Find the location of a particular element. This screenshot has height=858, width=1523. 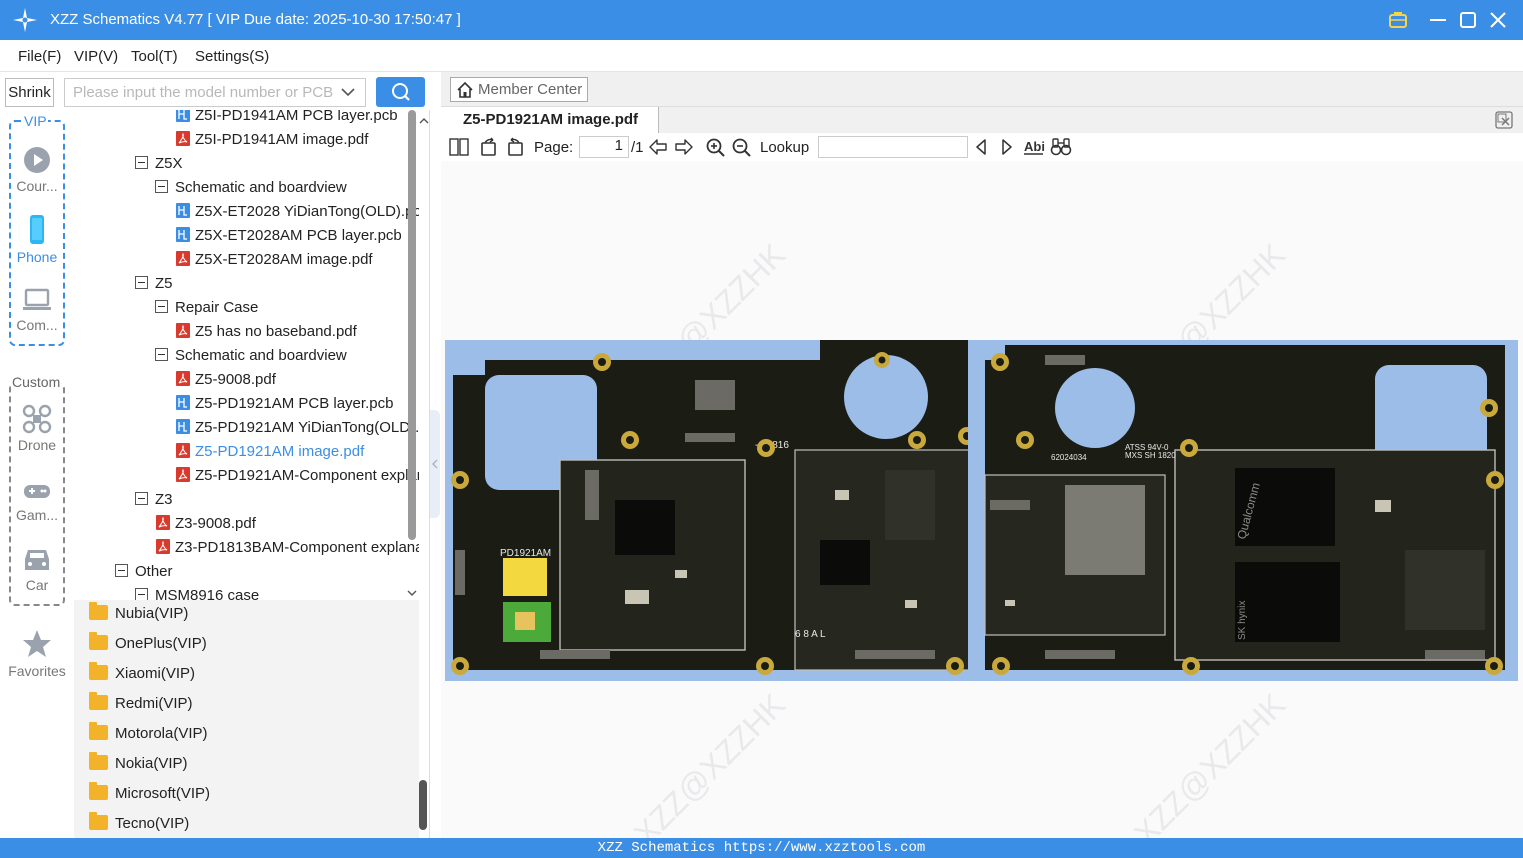

close-tab-icon is located at coordinates (1504, 120).